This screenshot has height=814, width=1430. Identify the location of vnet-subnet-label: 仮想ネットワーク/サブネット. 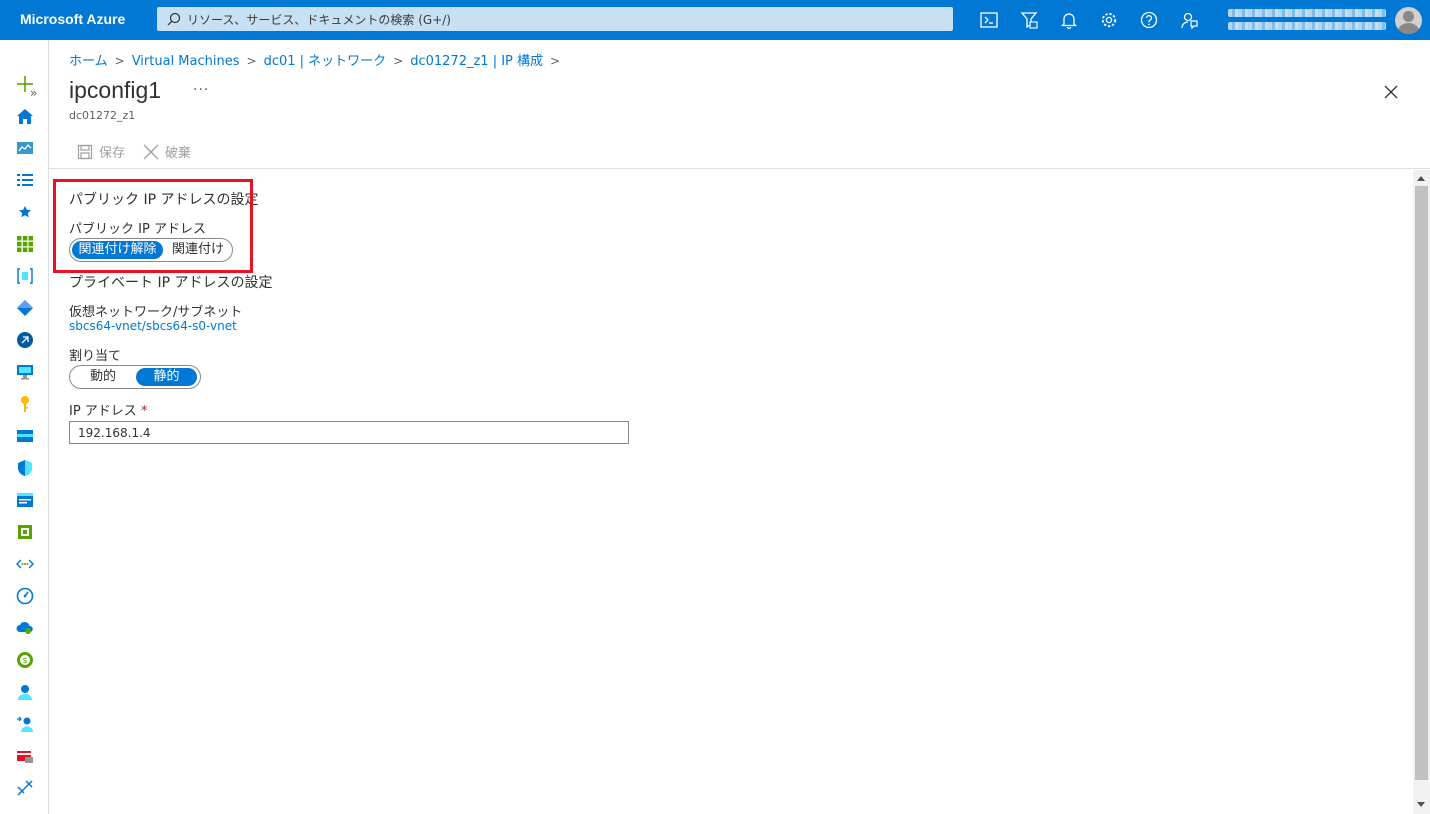
(156, 312).